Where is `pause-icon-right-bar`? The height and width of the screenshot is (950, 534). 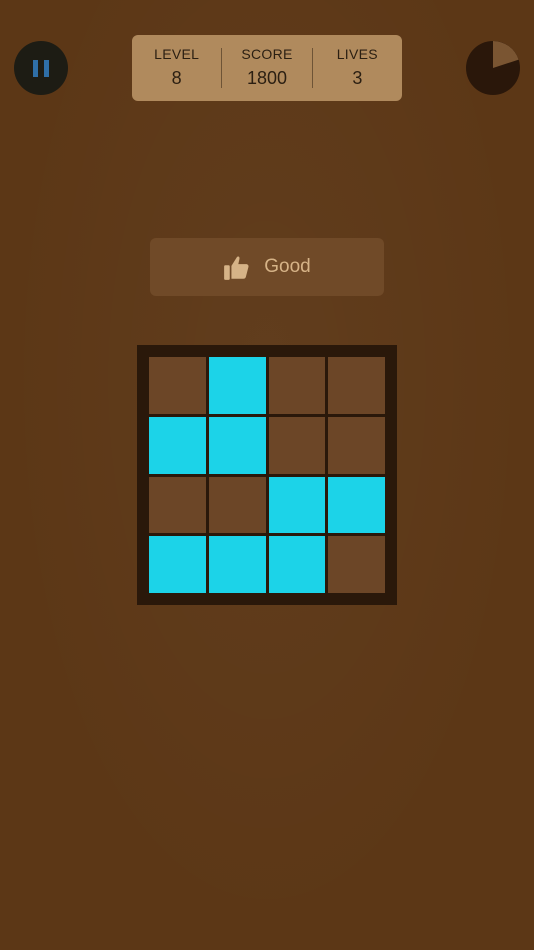 pause-icon-right-bar is located at coordinates (46, 68).